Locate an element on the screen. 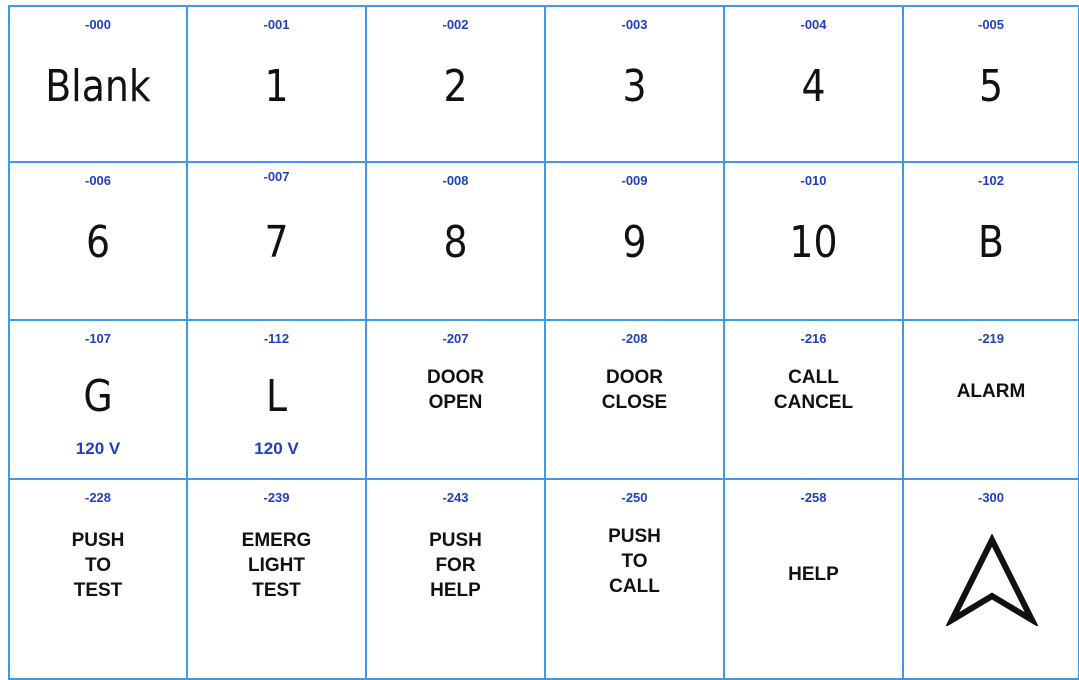 This screenshot has height=680, width=1079. cell-010: -010 10 is located at coordinates (814, 242).